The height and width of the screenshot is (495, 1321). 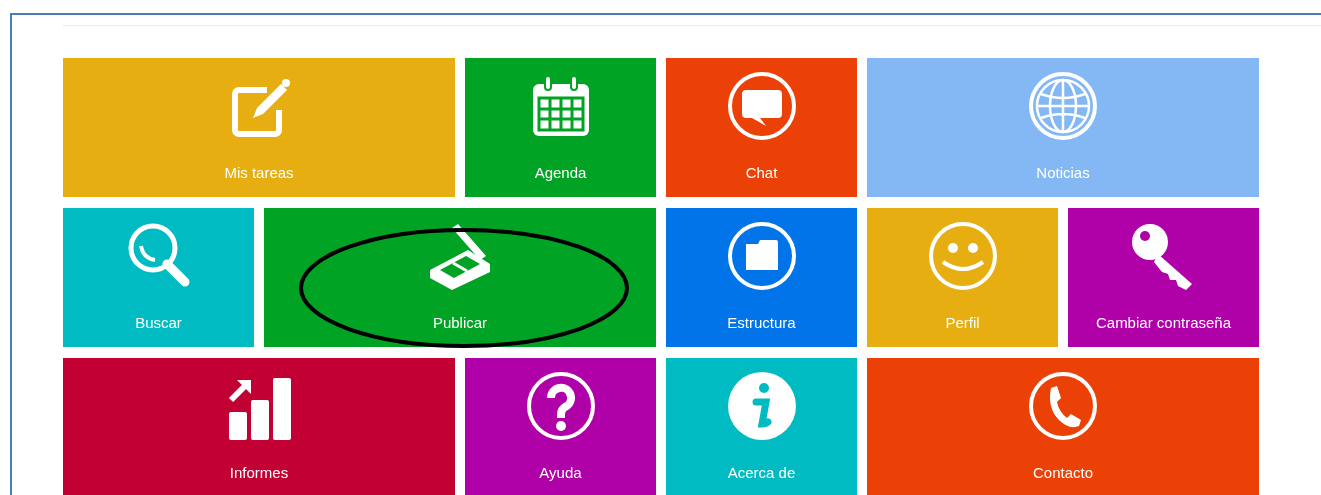 I want to click on folder-icon, so click(x=761, y=256).